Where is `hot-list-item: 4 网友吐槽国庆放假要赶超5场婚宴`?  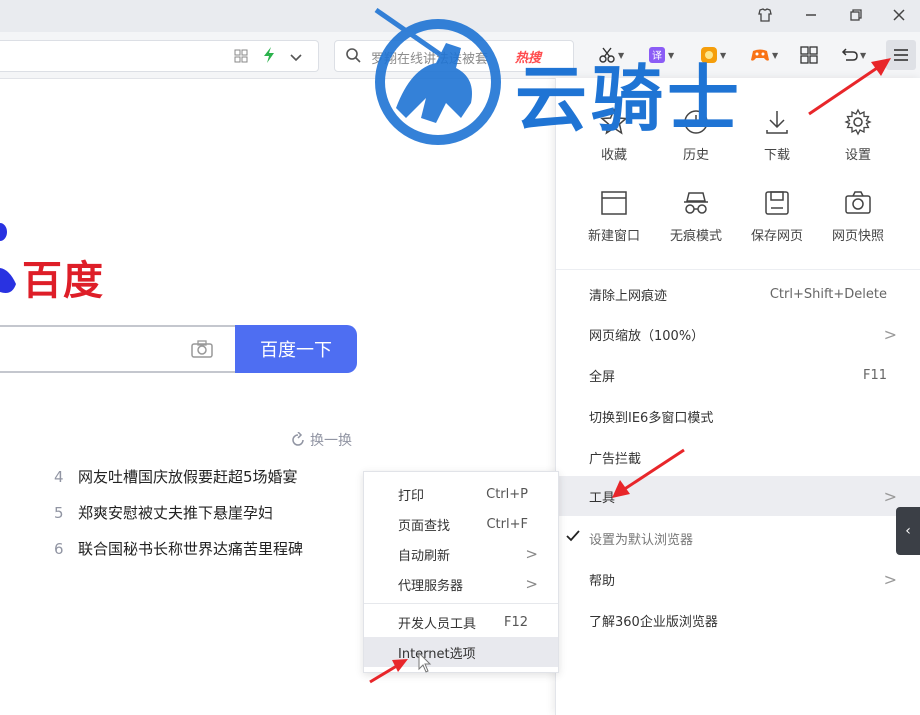
hot-list-item: 4 网友吐槽国庆放假要赶超5场婚宴 is located at coordinates (176, 476).